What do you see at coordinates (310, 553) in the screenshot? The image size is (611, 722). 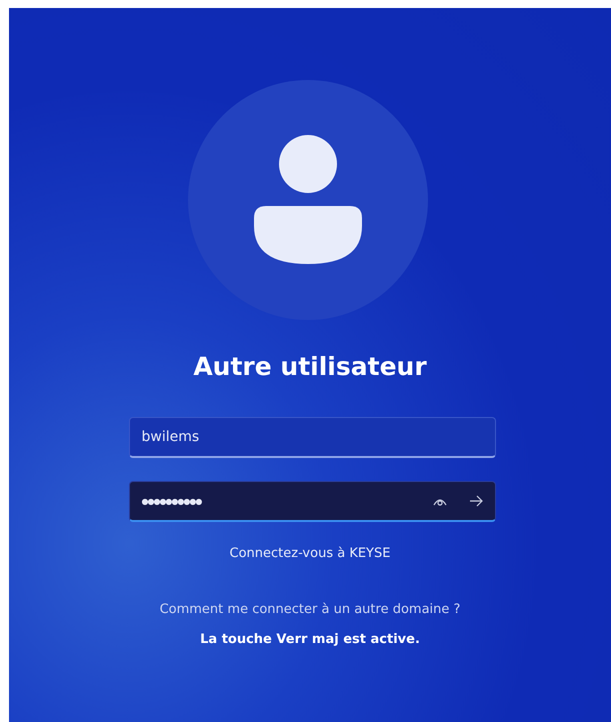 I see `sign-in-domain-text: Connectez-vous à KEYSE` at bounding box center [310, 553].